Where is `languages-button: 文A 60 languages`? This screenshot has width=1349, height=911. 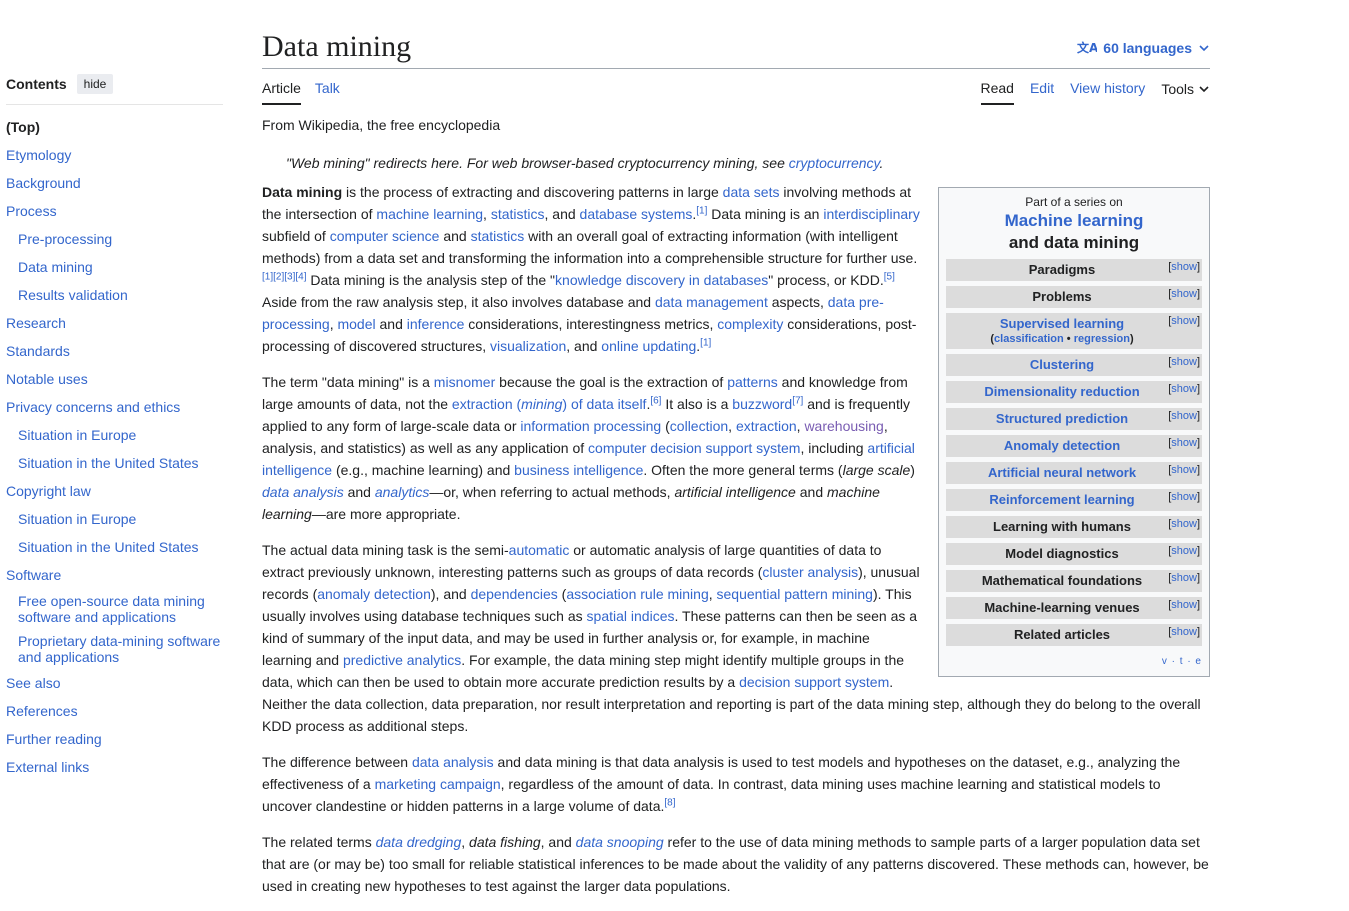 languages-button: 文A 60 languages is located at coordinates (1143, 48).